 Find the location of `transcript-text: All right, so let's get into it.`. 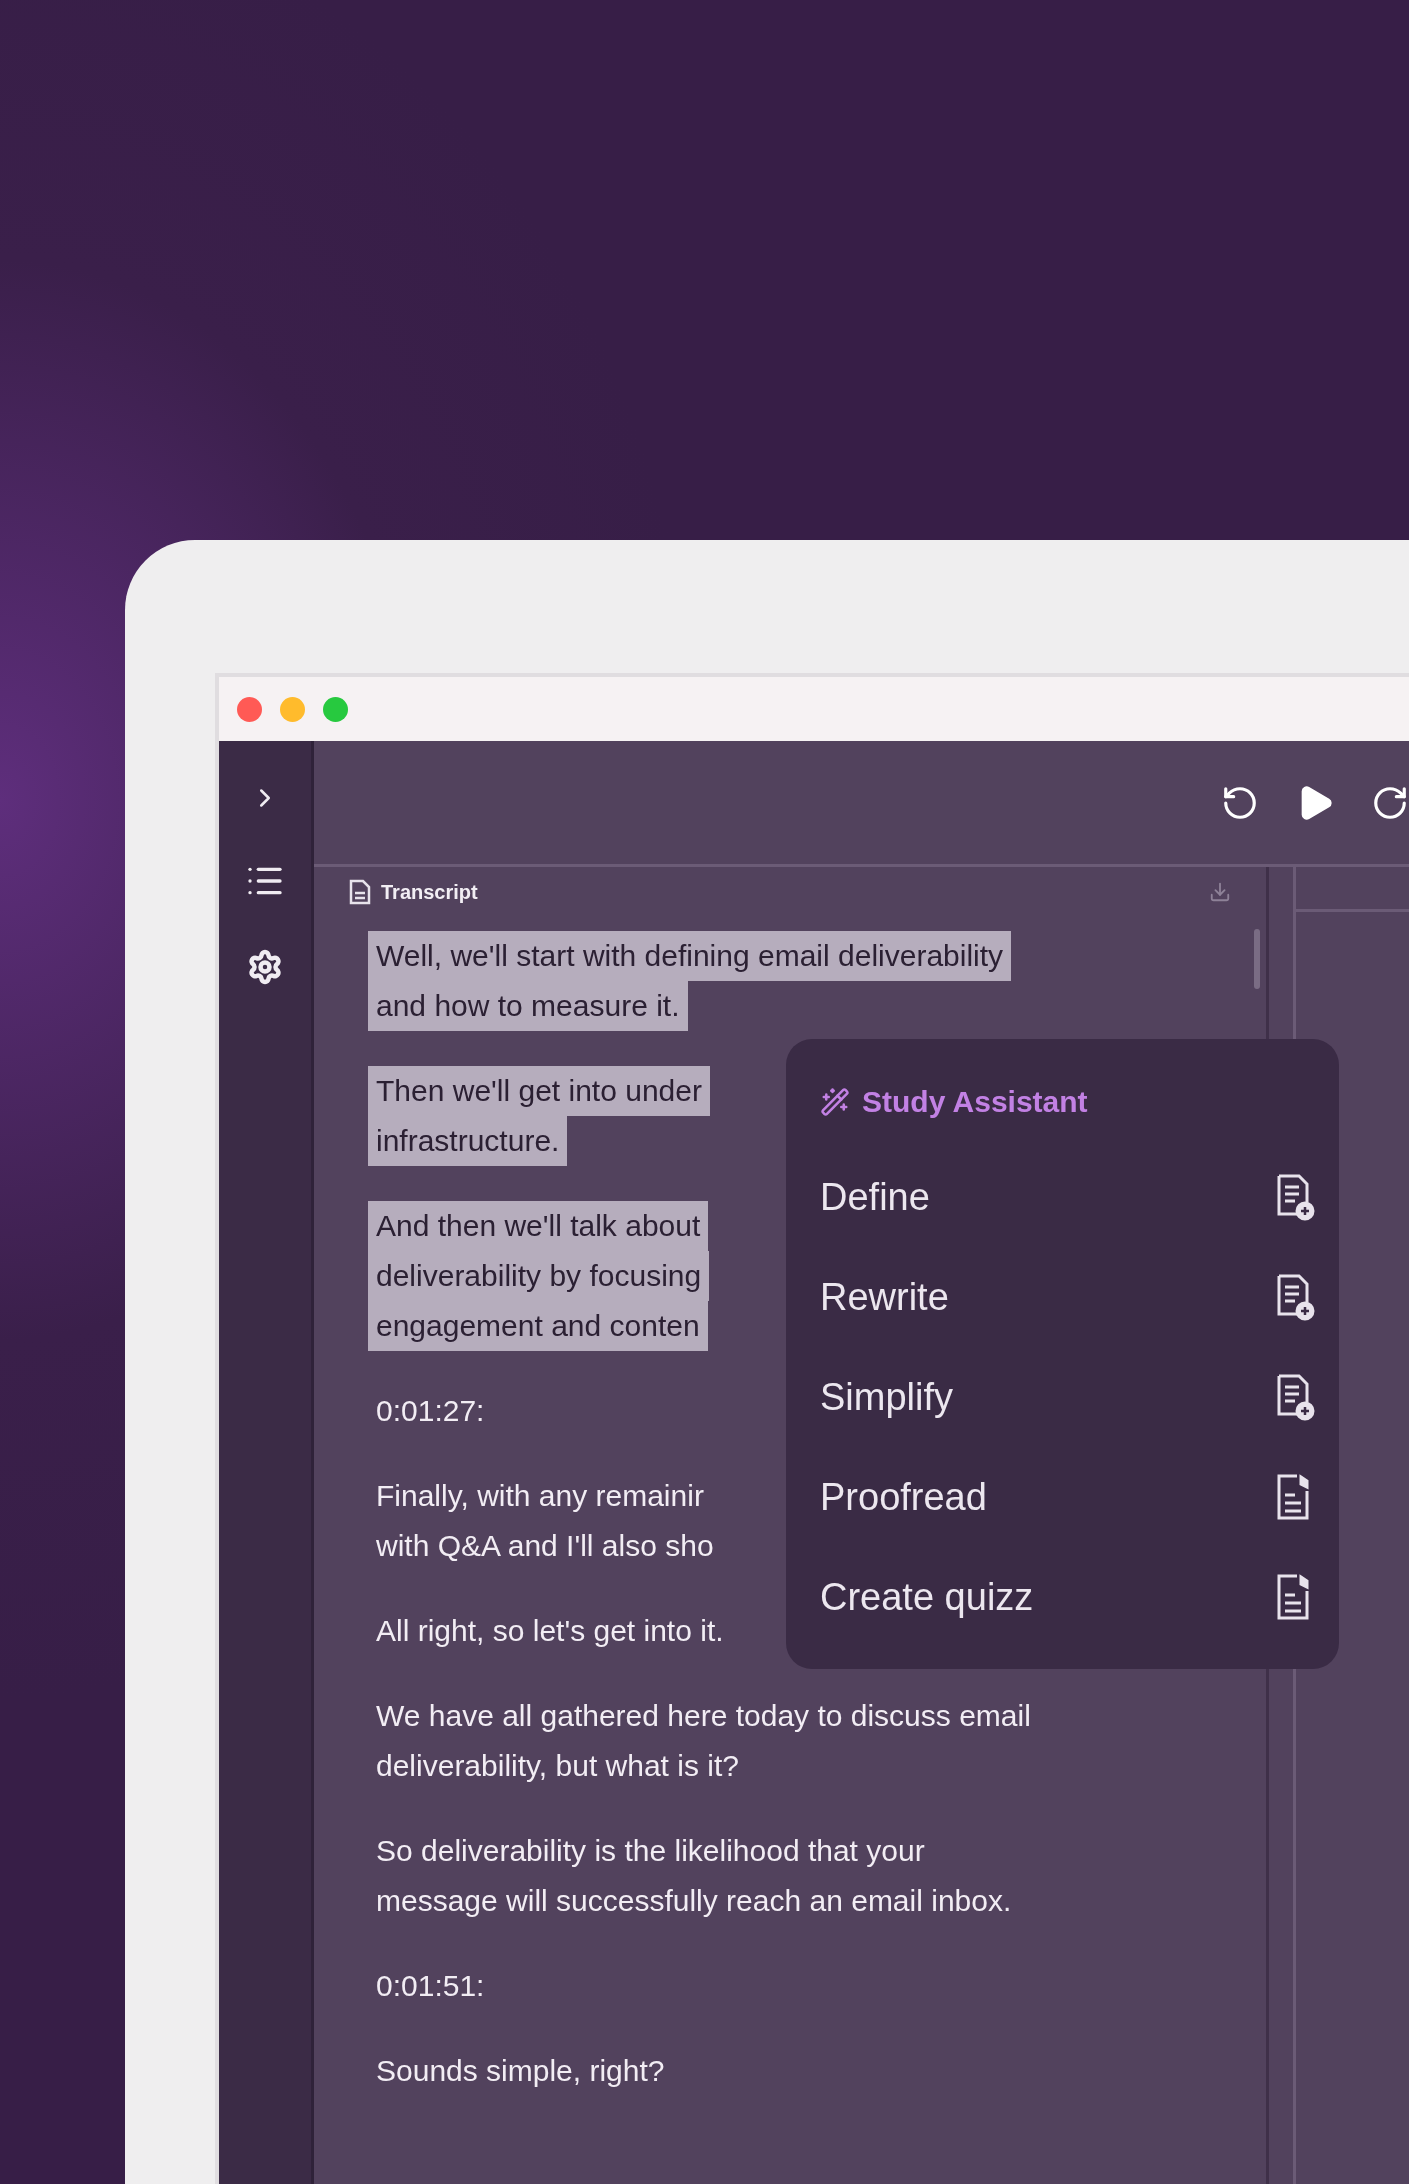

transcript-text: All right, so let's get into it. is located at coordinates (550, 1631).